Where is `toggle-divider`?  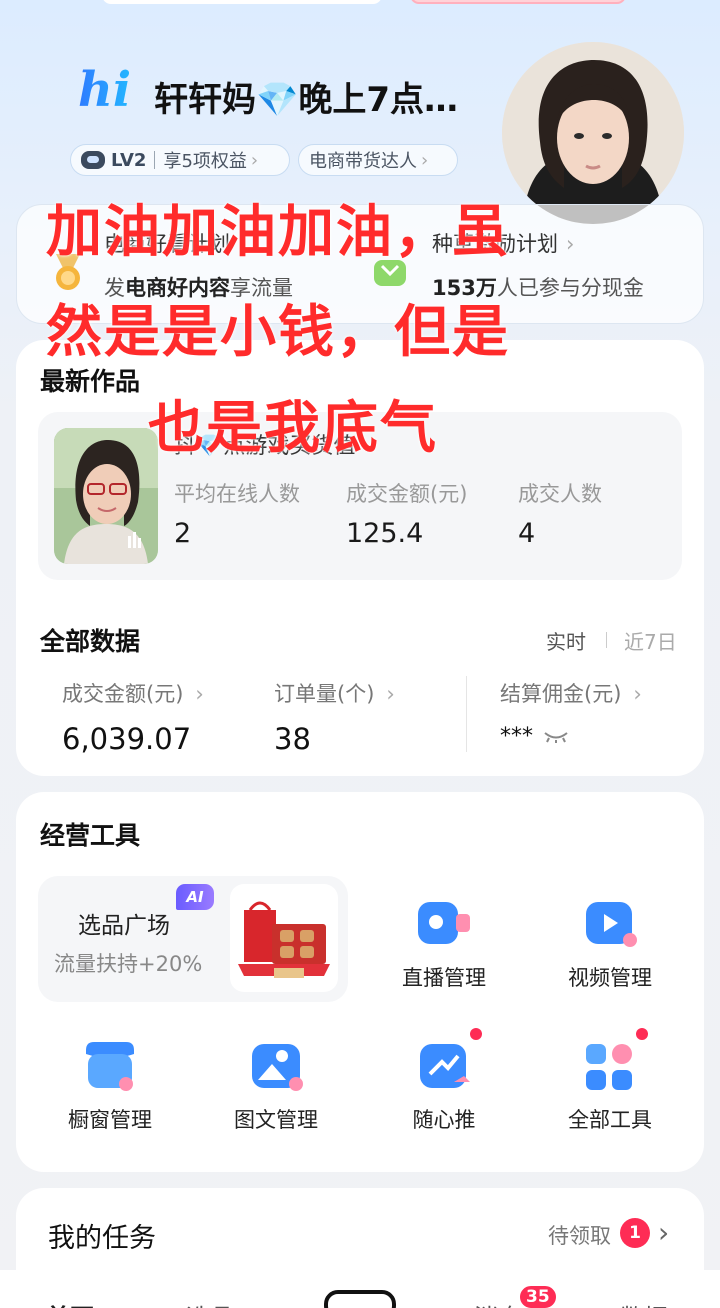
toggle-divider is located at coordinates (606, 640).